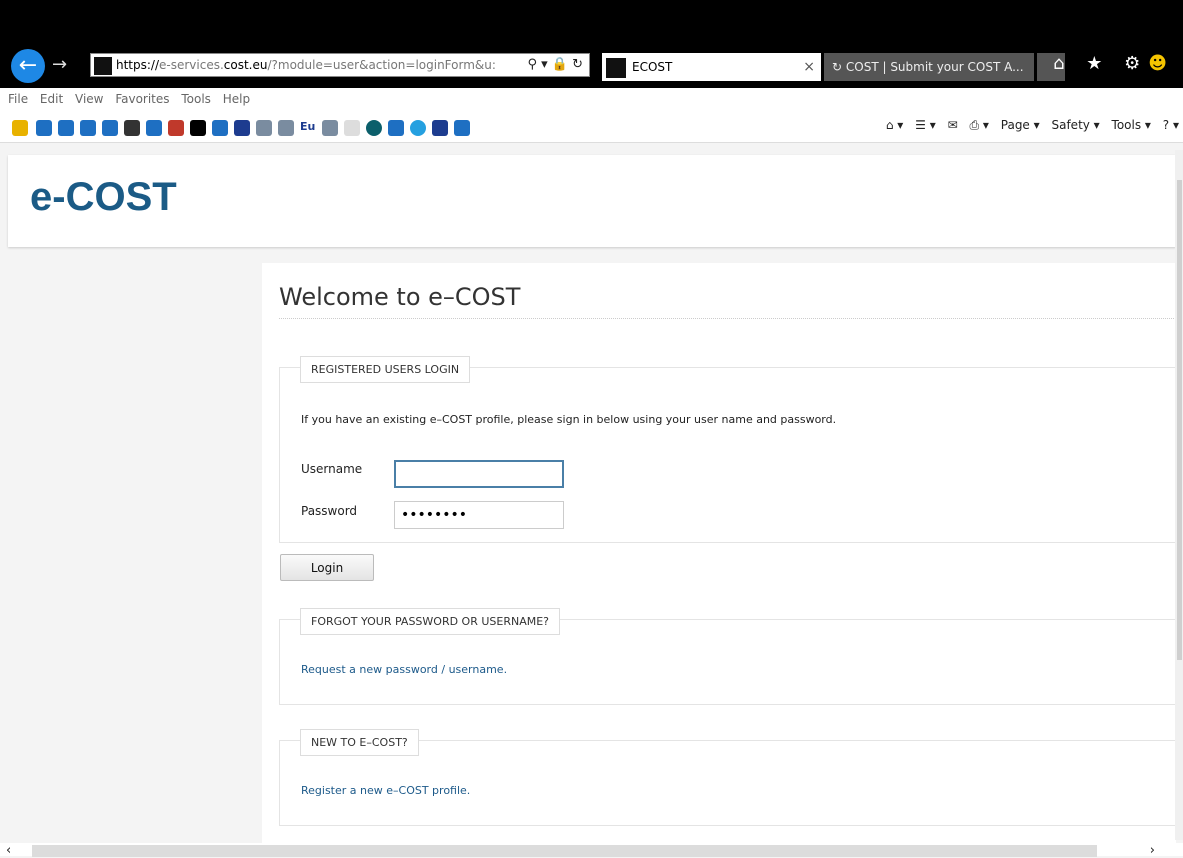  I want to click on home-star-gear-icons: ⌂ ★ ⚙, so click(1101, 63).